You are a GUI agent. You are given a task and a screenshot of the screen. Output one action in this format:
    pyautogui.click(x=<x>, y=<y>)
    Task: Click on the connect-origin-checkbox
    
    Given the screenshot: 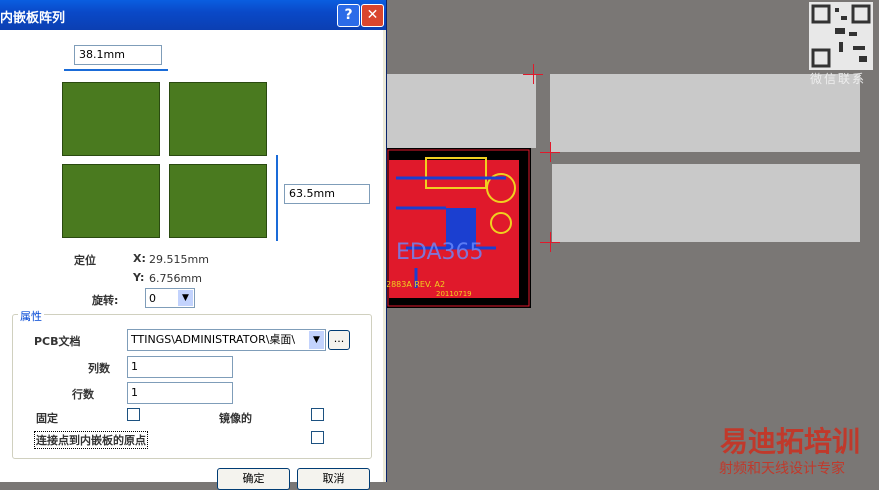 What is the action you would take?
    pyautogui.click(x=317, y=437)
    